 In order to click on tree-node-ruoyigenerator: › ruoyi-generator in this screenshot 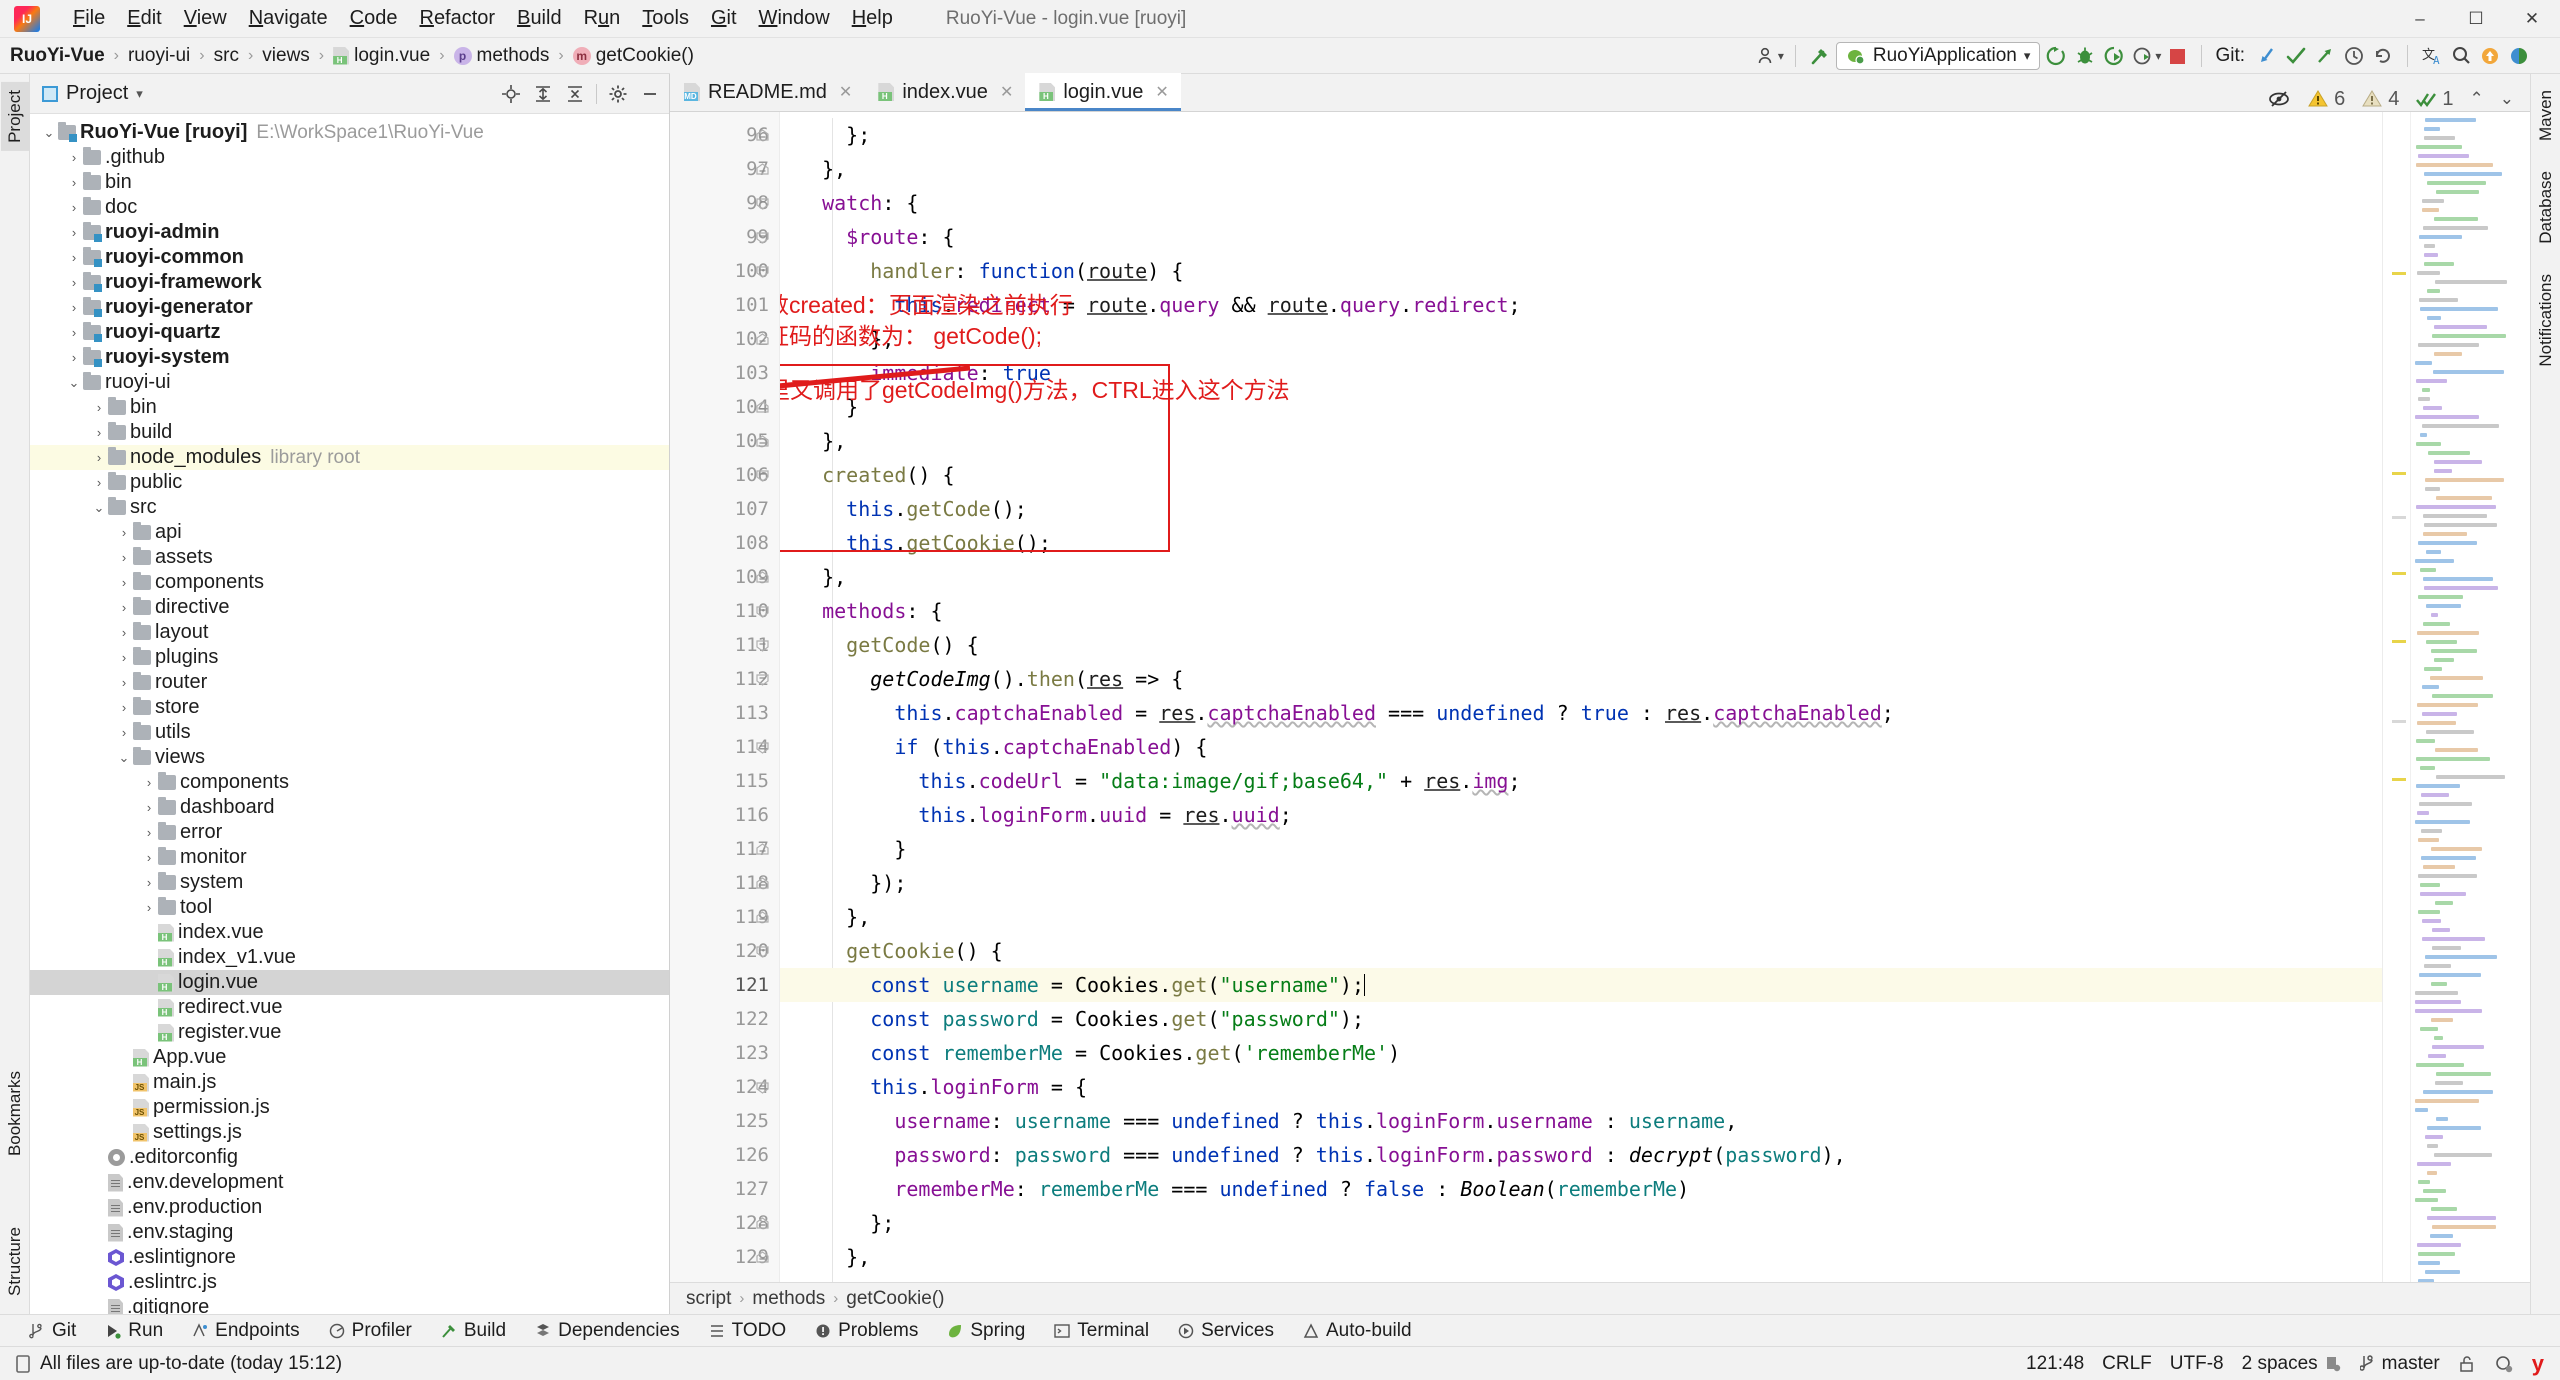, I will do `click(349, 307)`.